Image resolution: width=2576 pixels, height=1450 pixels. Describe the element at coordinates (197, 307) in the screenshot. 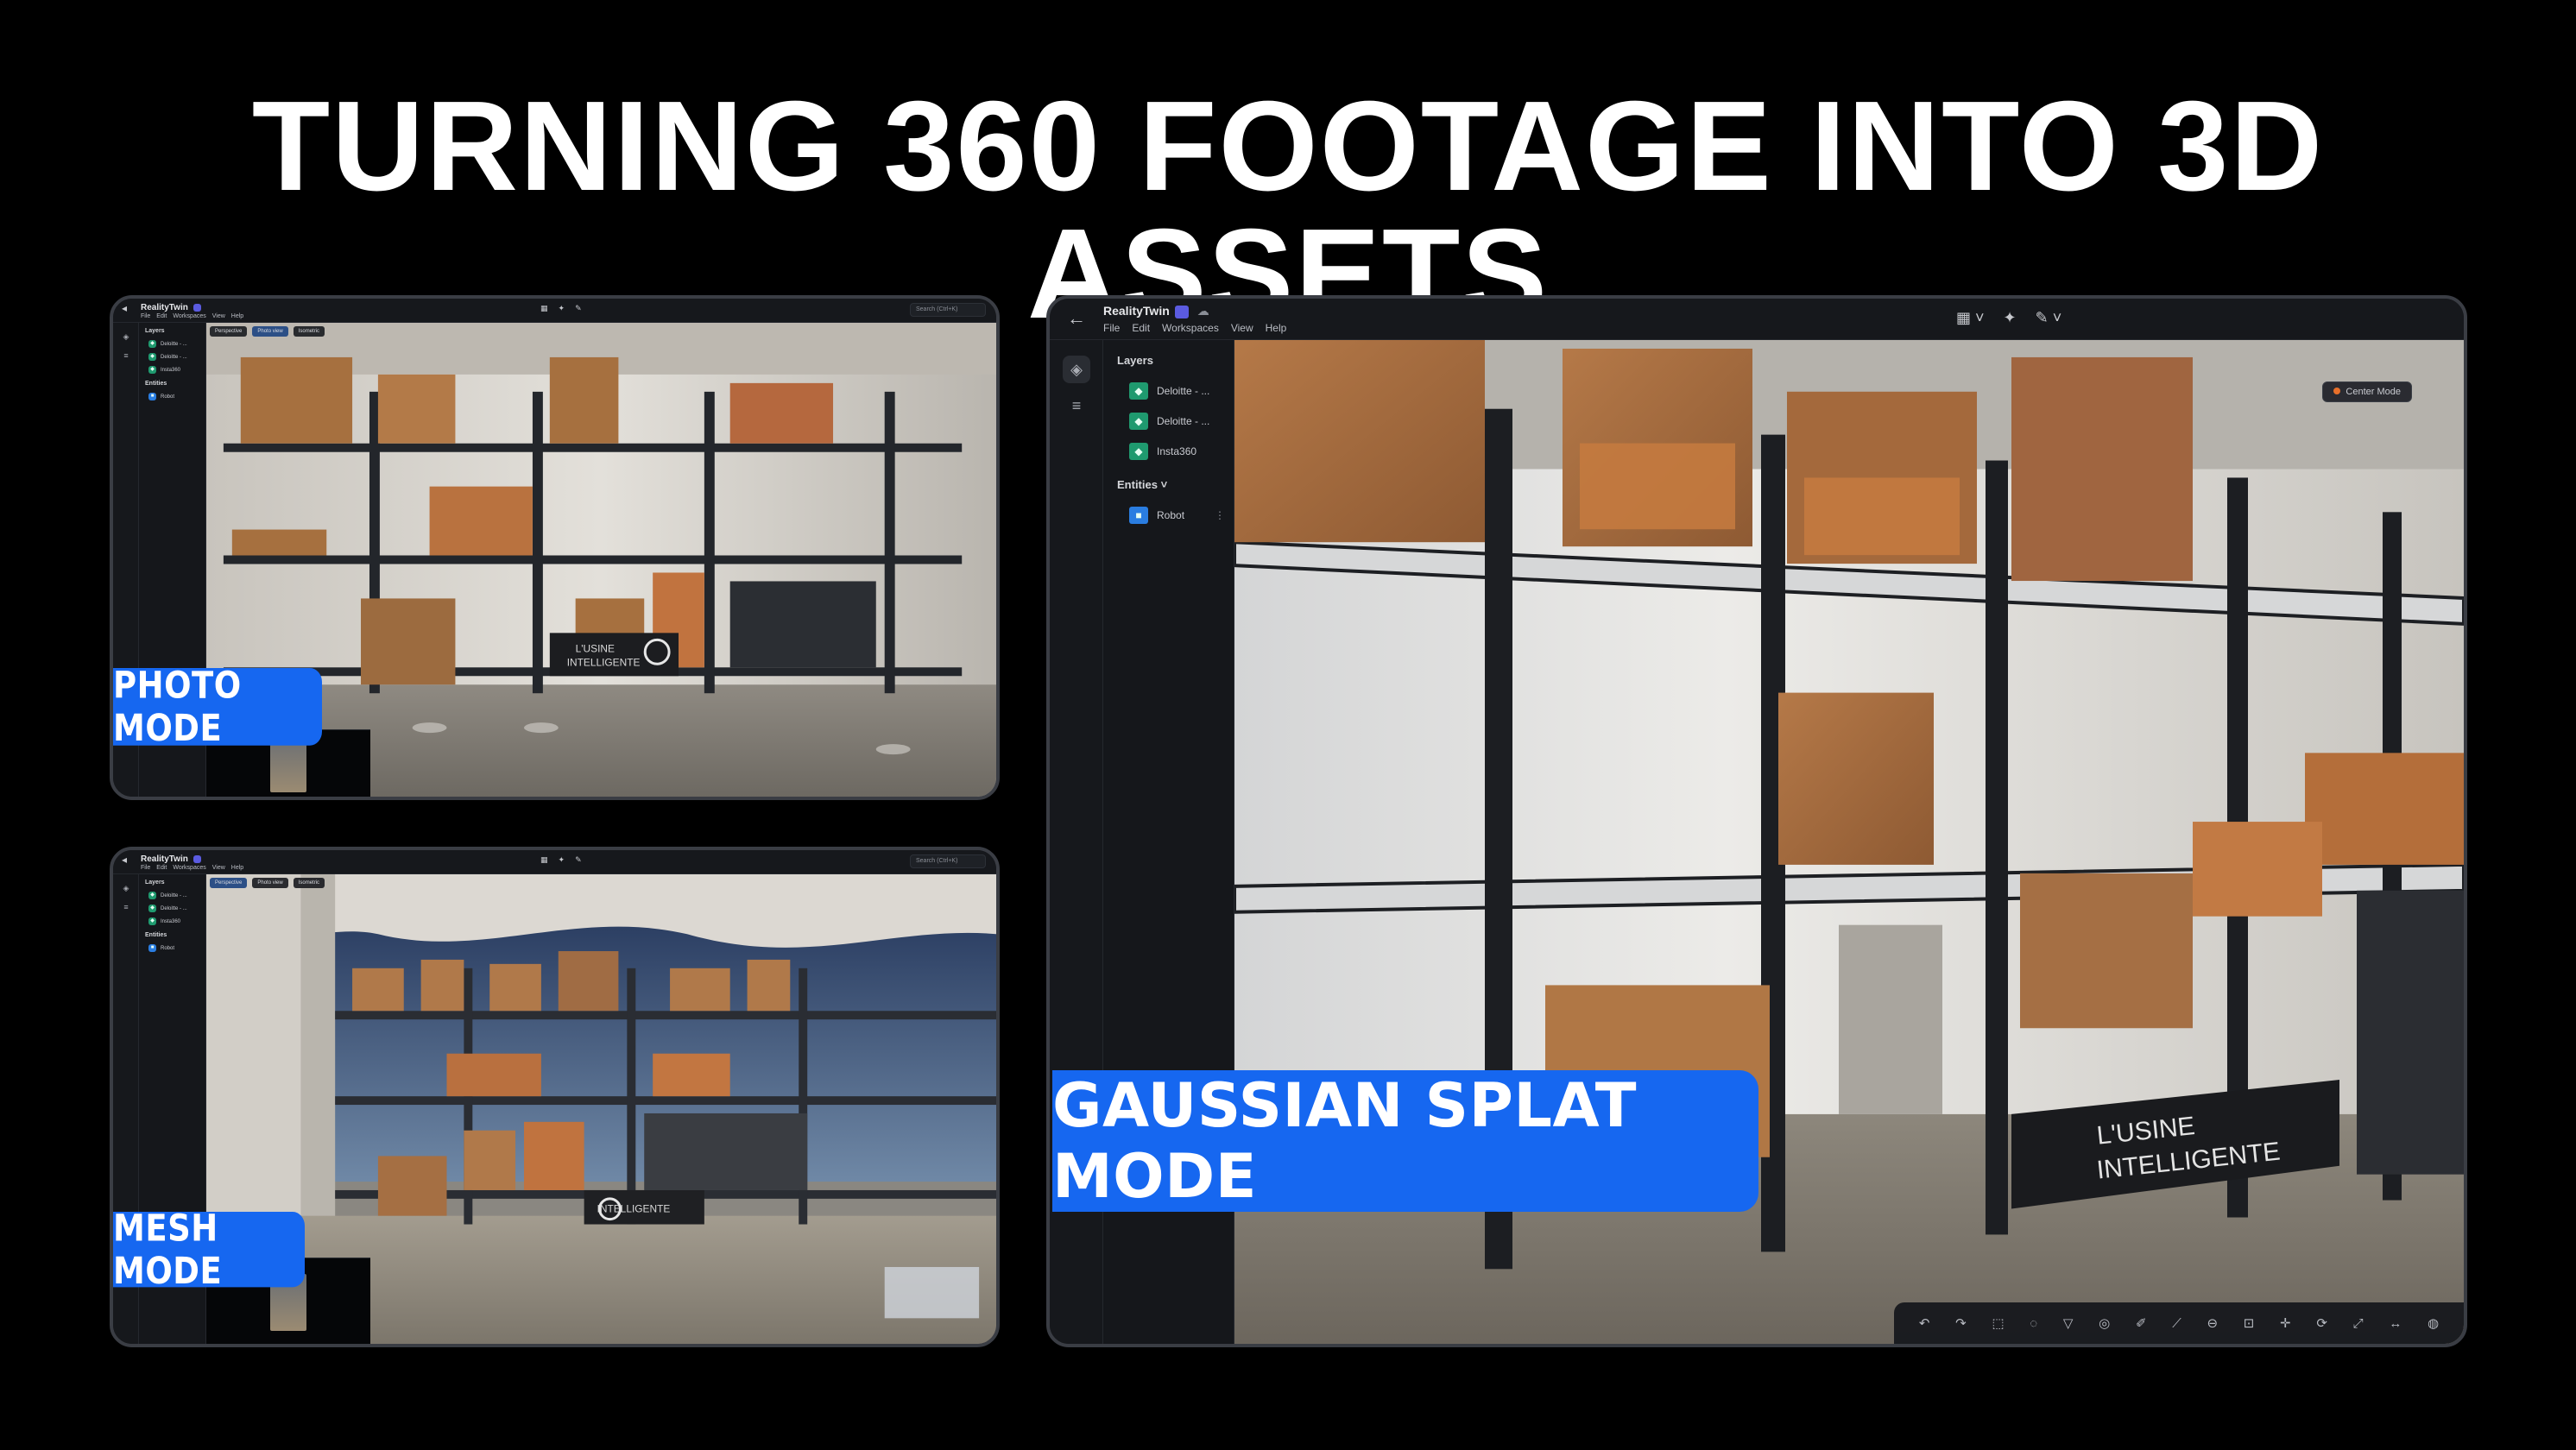

I see `app-badge-icon` at that location.